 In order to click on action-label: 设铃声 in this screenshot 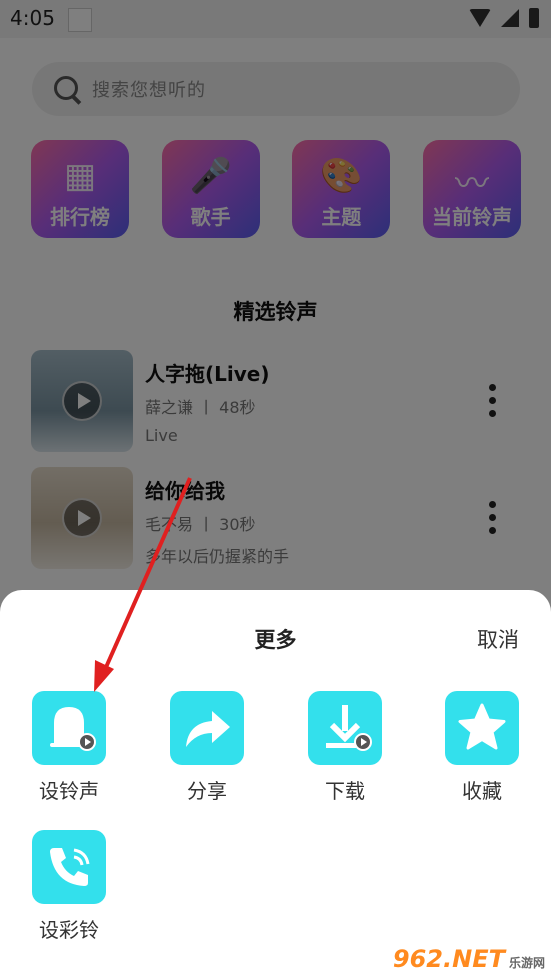, I will do `click(69, 791)`.